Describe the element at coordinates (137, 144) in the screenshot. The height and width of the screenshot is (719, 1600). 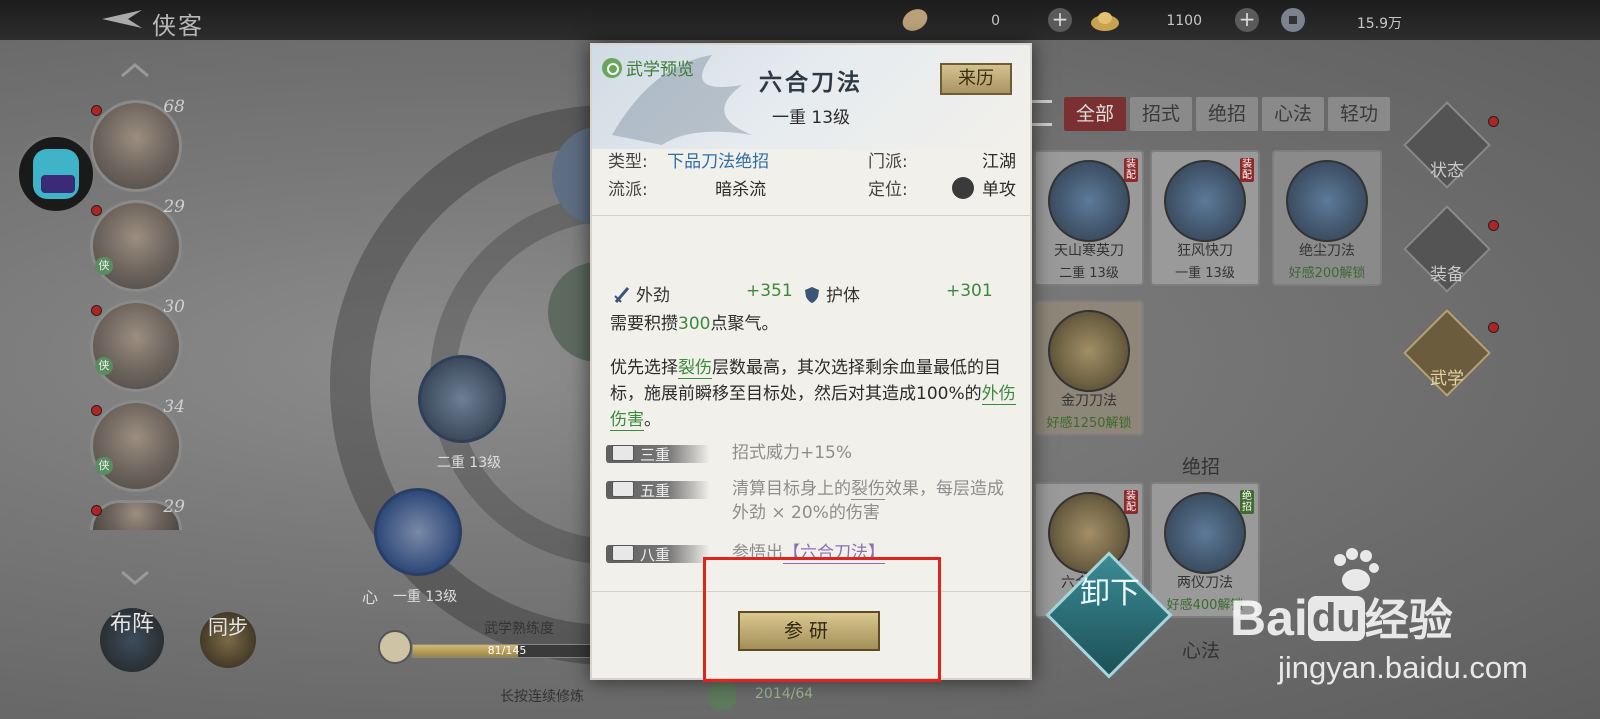
I see `hero-portrait-1: 68` at that location.